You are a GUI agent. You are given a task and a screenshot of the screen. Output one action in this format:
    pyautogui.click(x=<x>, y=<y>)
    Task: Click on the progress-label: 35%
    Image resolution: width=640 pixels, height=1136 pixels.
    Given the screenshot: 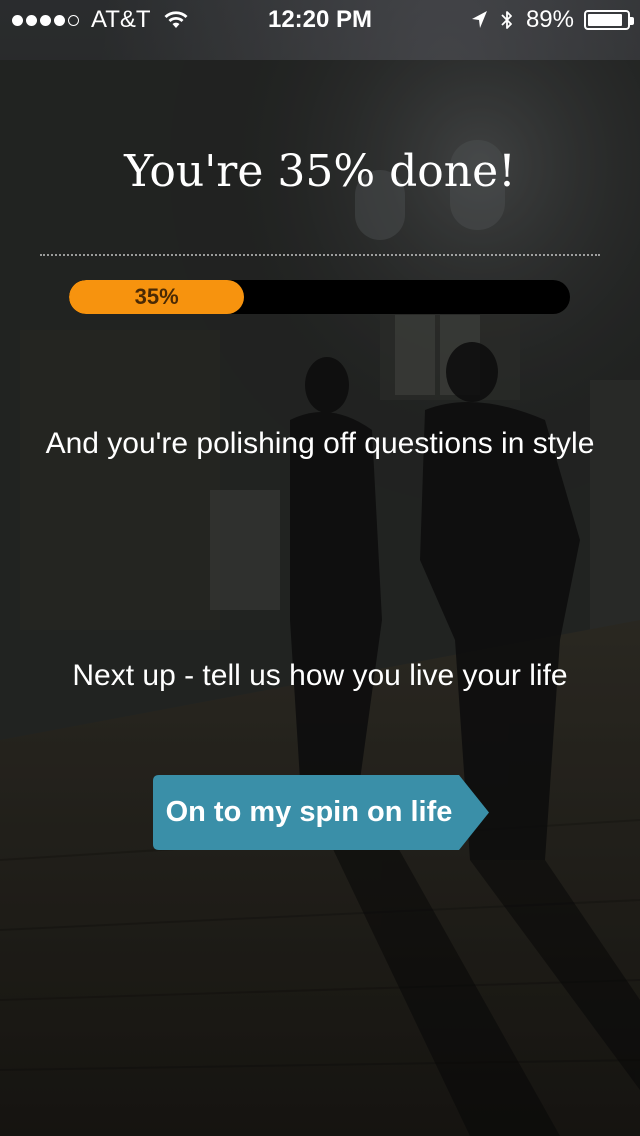 What is the action you would take?
    pyautogui.click(x=156, y=296)
    